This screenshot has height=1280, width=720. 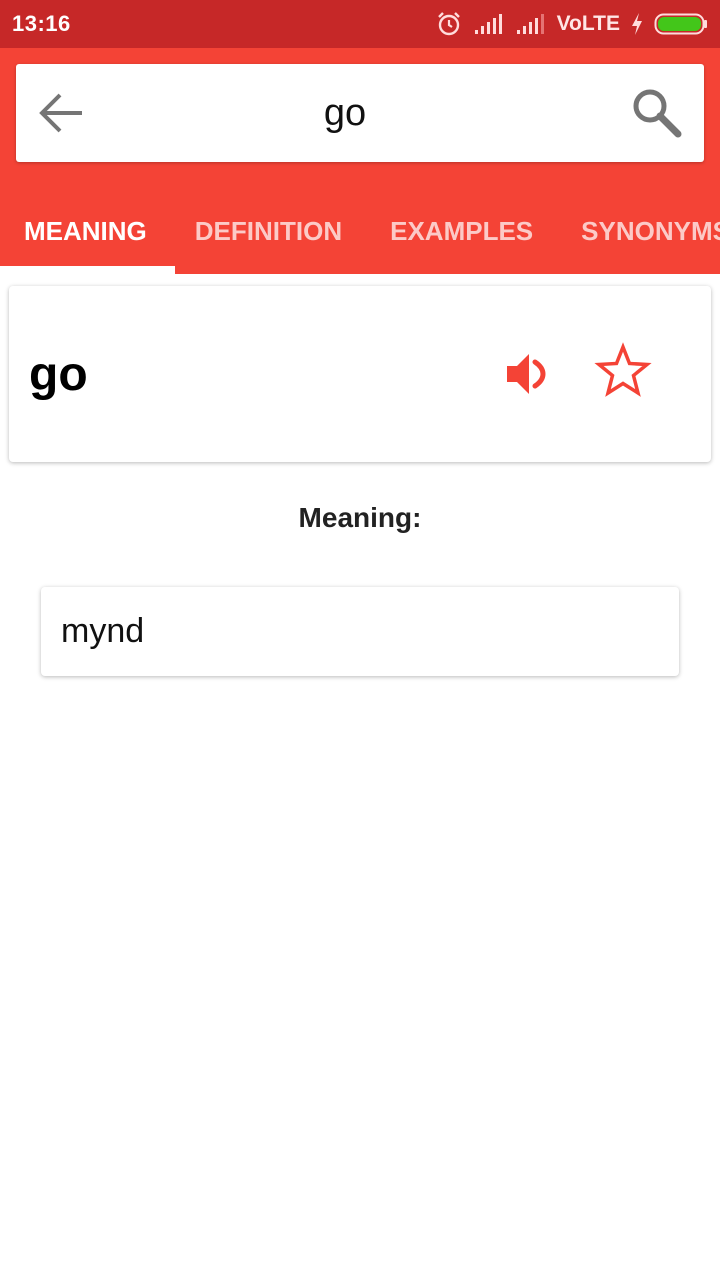 I want to click on speaker-icon, so click(x=526, y=374).